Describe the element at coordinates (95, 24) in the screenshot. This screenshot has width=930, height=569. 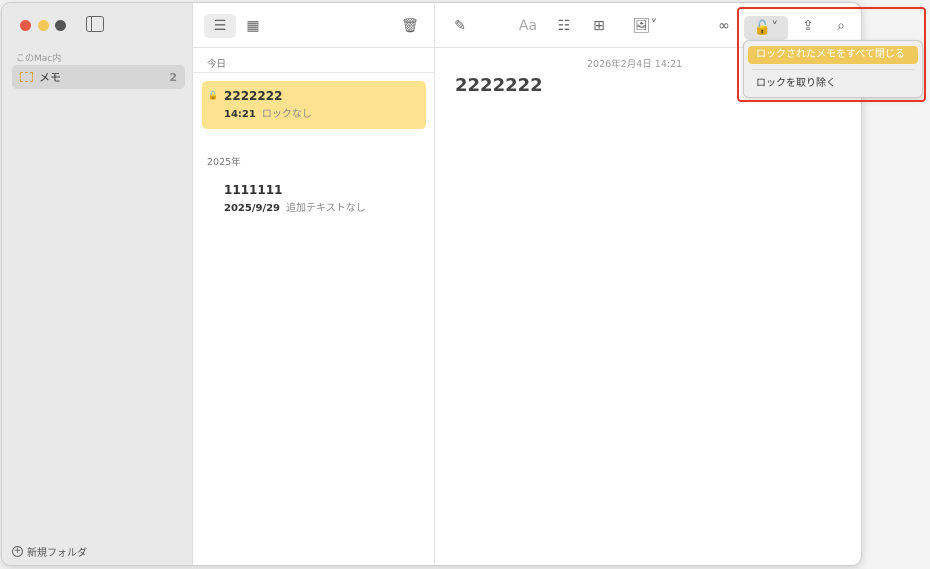
I see `sidebar-toggle-icon` at that location.